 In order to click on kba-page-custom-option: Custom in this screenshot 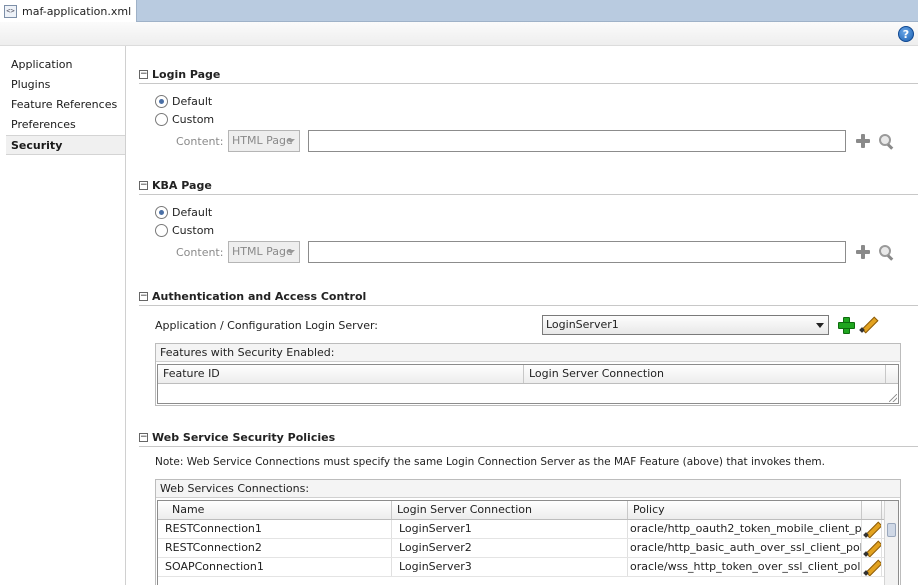, I will do `click(184, 230)`.